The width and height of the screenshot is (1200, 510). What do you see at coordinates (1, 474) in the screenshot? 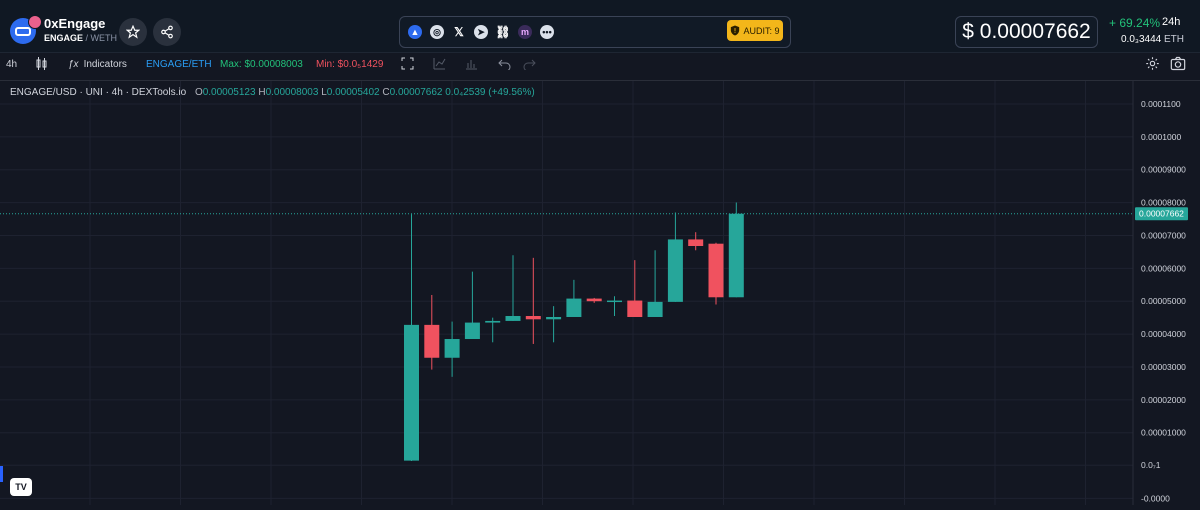
I see `left-edge-marker` at bounding box center [1, 474].